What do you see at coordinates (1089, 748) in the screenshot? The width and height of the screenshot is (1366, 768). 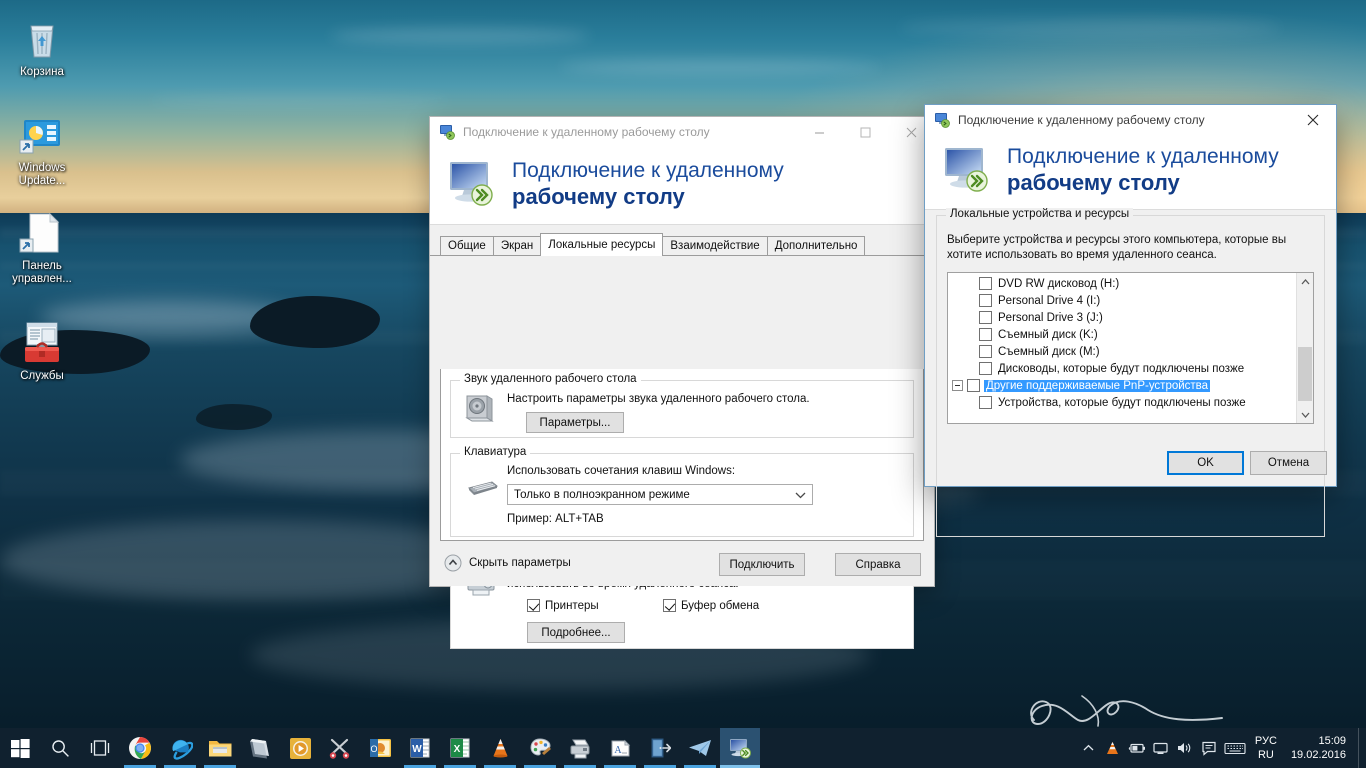 I see `show-hidden-icons-button` at bounding box center [1089, 748].